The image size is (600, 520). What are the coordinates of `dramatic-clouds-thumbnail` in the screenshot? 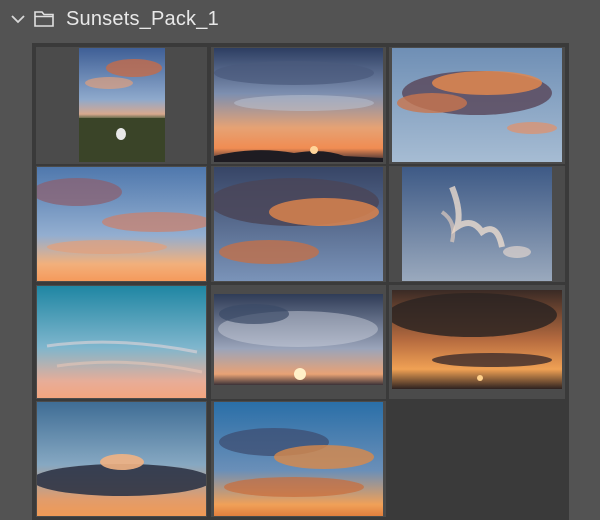 It's located at (298, 224).